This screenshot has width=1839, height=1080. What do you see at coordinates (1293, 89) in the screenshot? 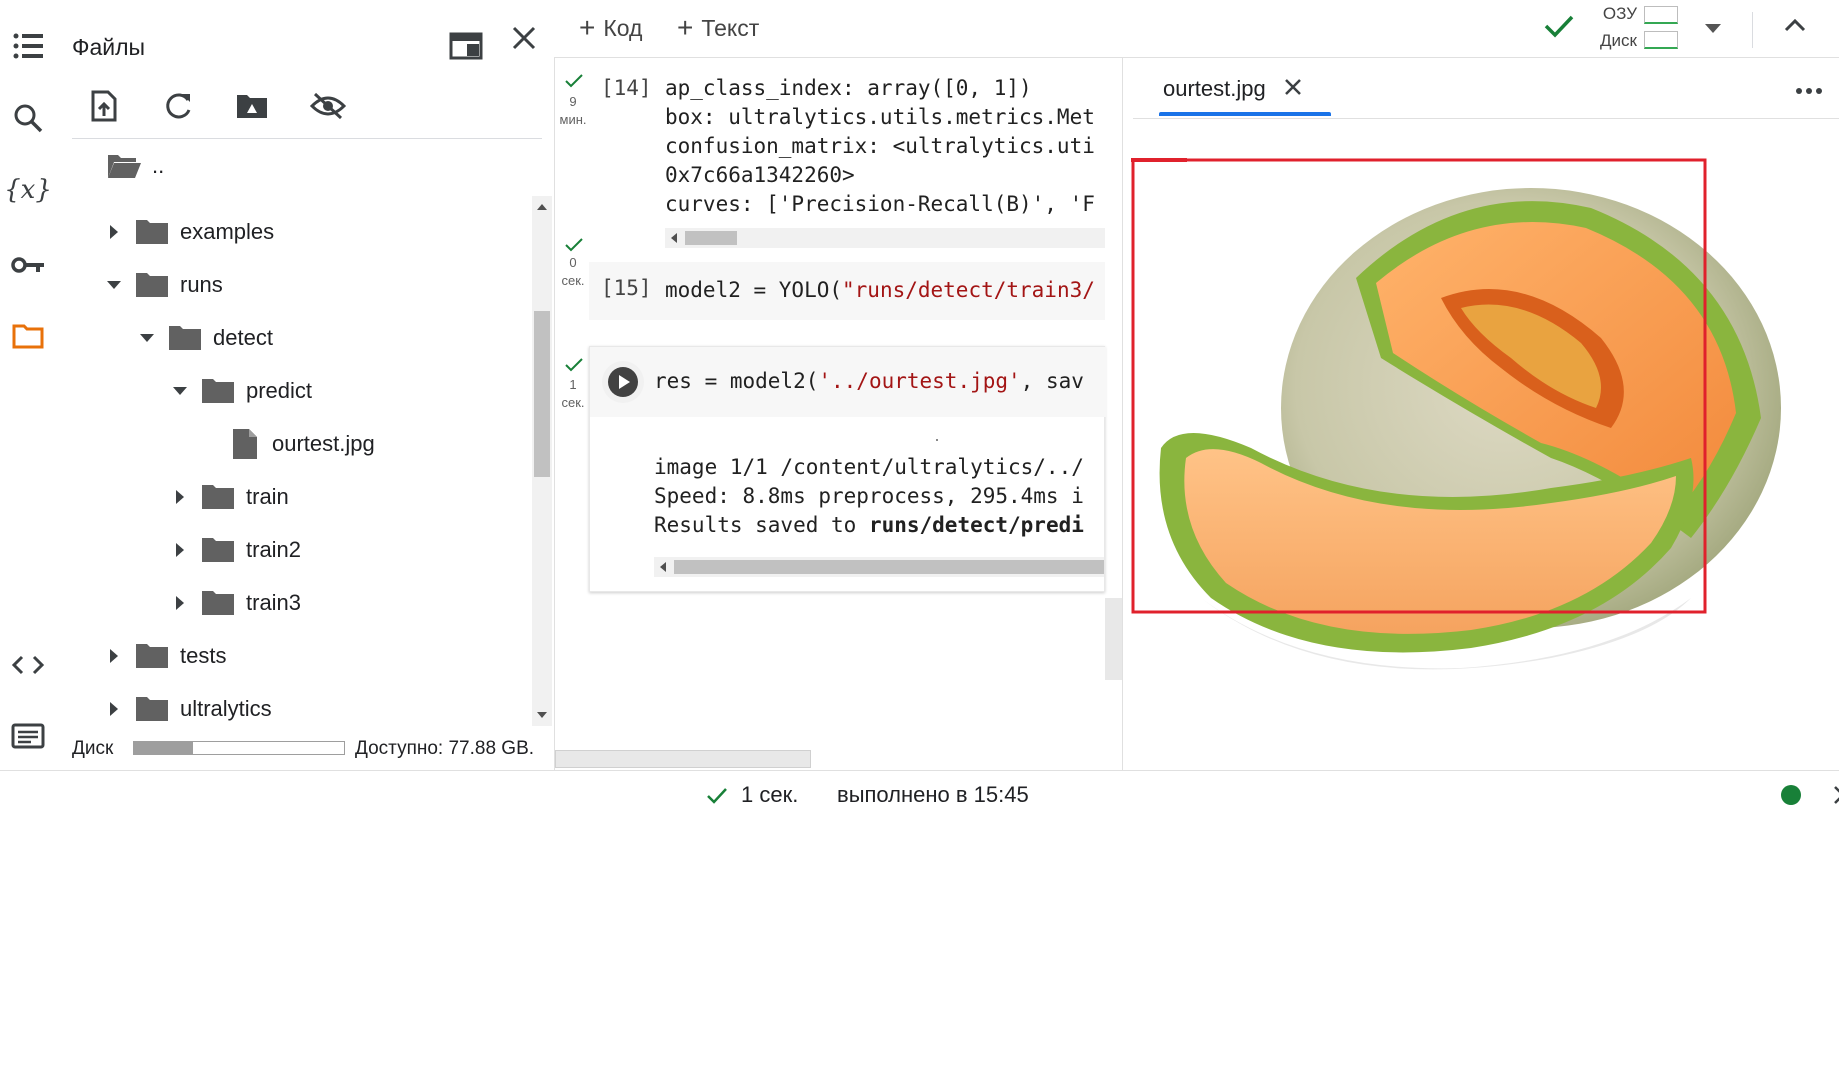
I see `close-tab-icon` at bounding box center [1293, 89].